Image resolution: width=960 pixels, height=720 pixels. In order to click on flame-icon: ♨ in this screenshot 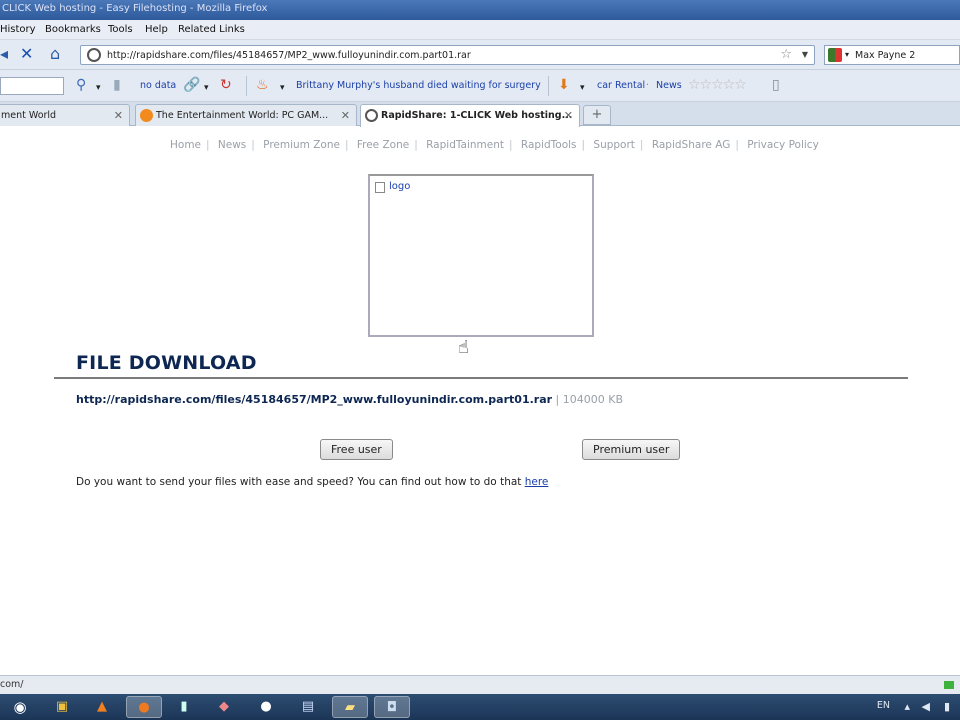, I will do `click(262, 85)`.